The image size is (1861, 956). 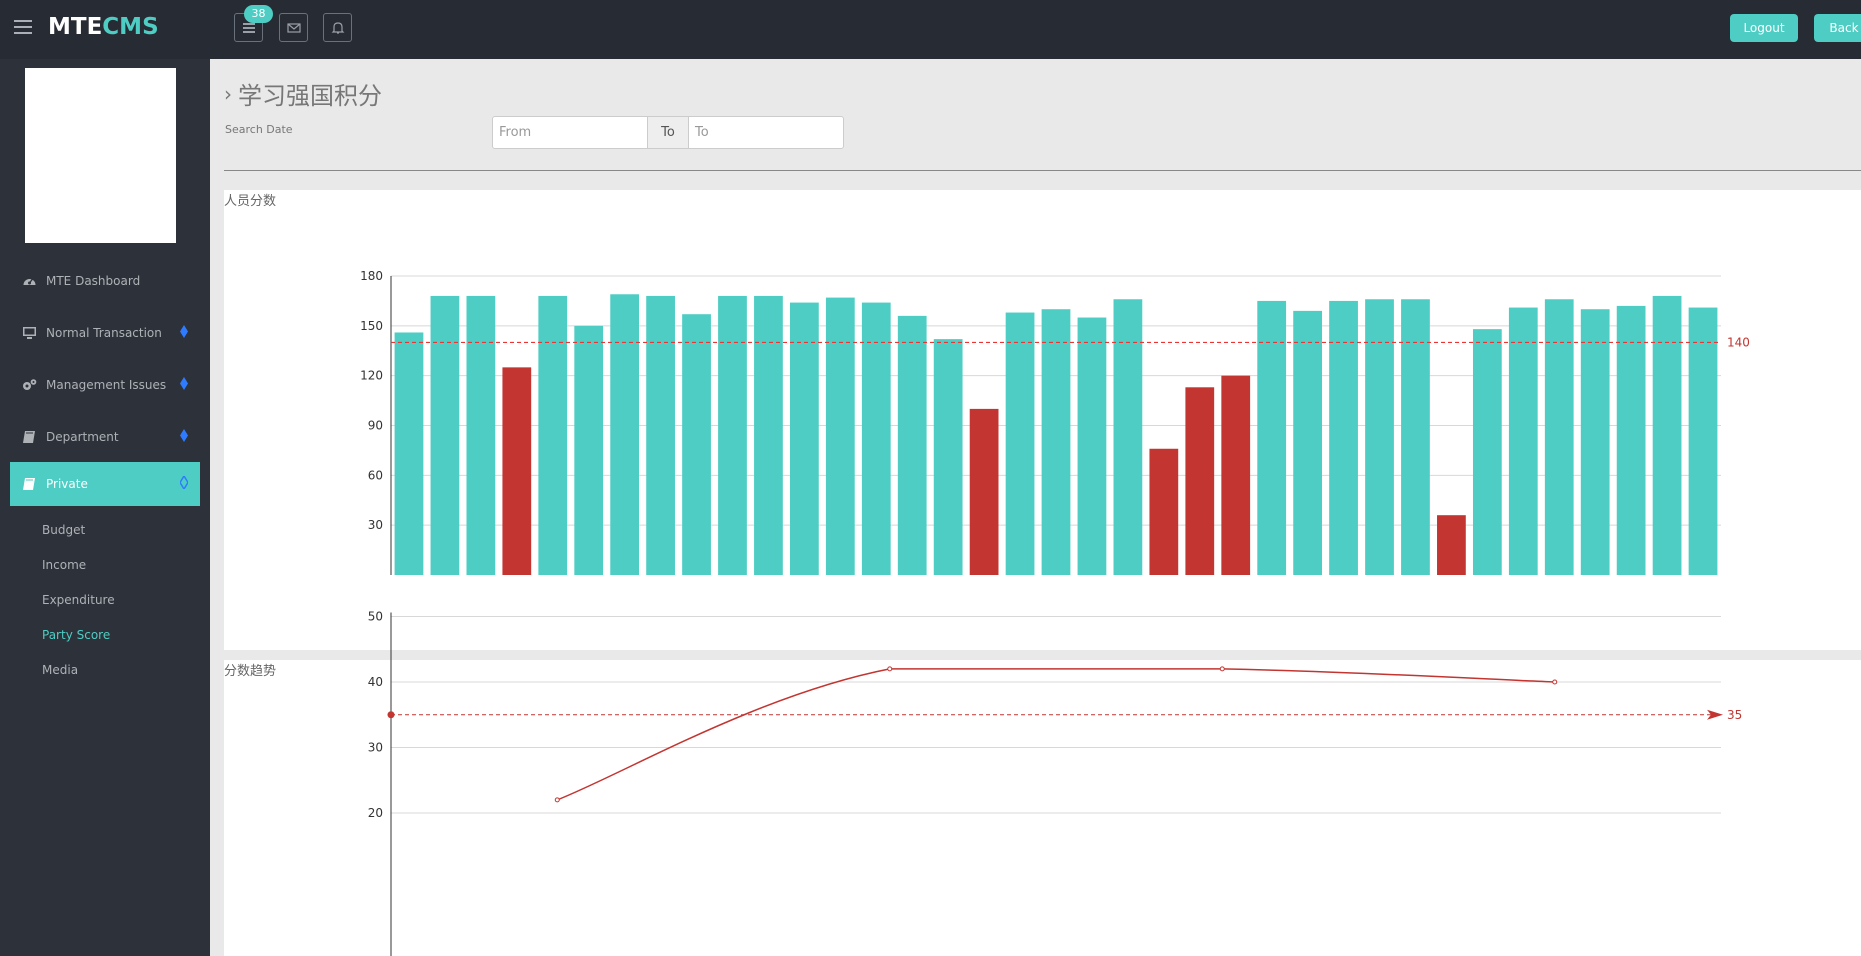 I want to click on bar-y-tick-label: 30, so click(x=375, y=525).